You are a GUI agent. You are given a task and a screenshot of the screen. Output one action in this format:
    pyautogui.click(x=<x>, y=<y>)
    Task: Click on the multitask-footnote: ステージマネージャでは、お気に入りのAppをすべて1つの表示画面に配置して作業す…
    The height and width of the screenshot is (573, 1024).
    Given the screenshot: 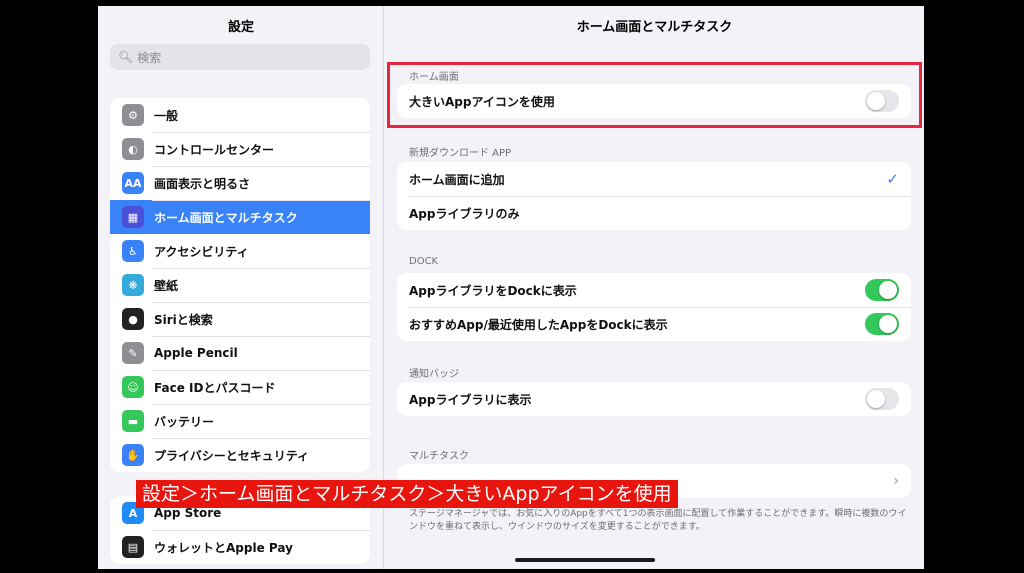 What is the action you would take?
    pyautogui.click(x=658, y=520)
    